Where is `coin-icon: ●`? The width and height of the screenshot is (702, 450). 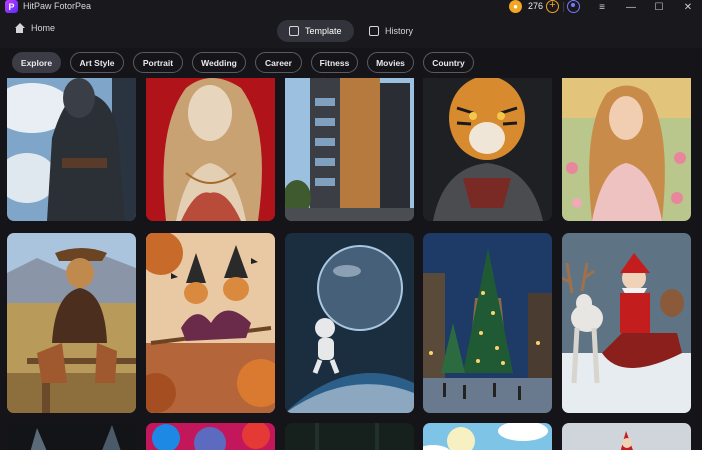
coin-icon: ● is located at coordinates (515, 6).